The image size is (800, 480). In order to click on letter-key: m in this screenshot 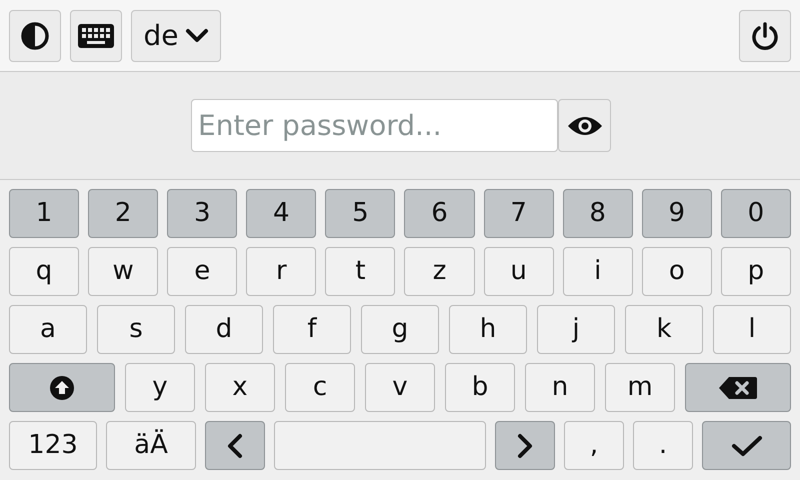, I will do `click(640, 387)`.